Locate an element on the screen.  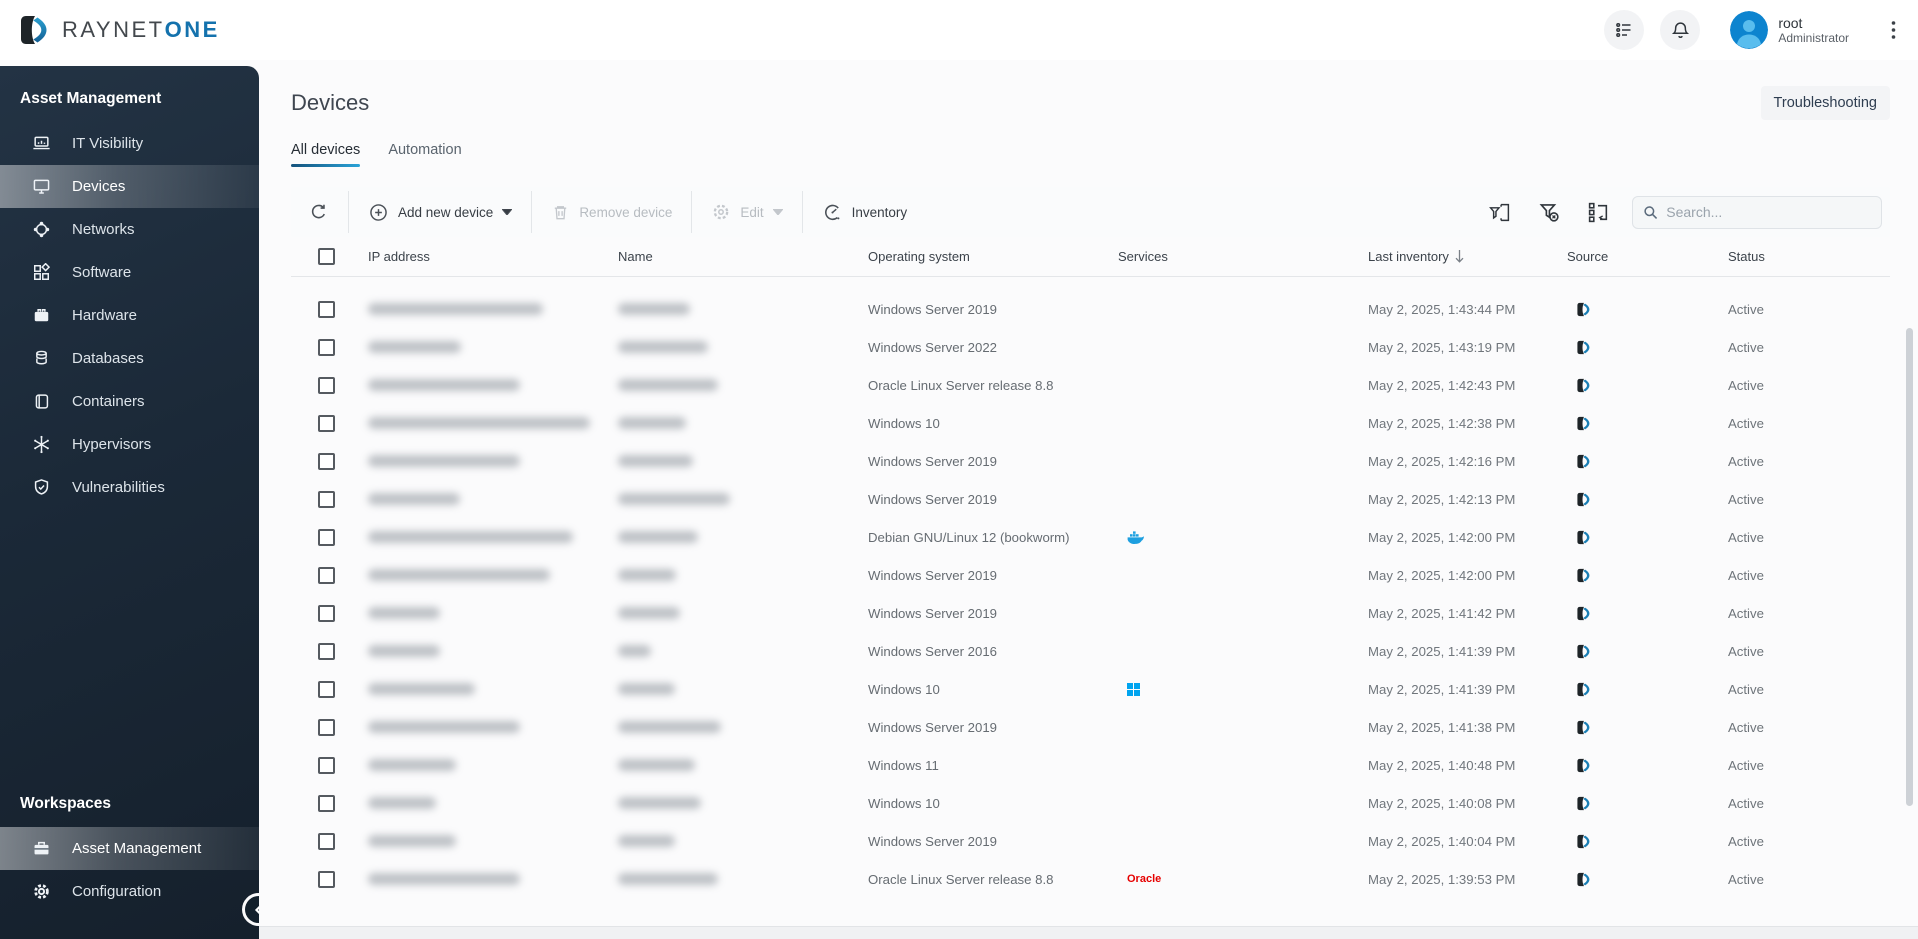
sort-desc-icon is located at coordinates (1459, 256).